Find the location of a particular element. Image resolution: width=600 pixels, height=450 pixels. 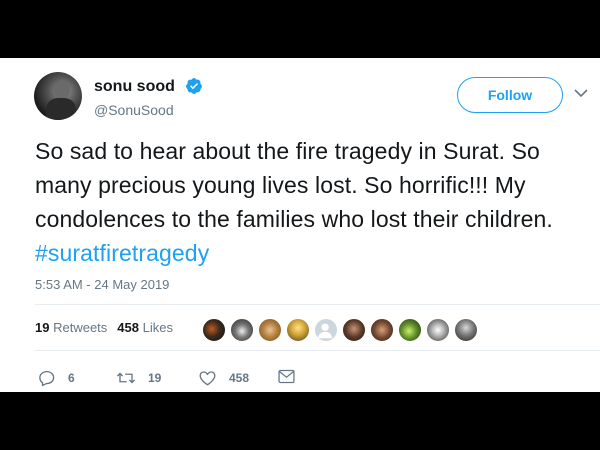

tweet-stats: 19 Retweets 458 Likes is located at coordinates (104, 327).